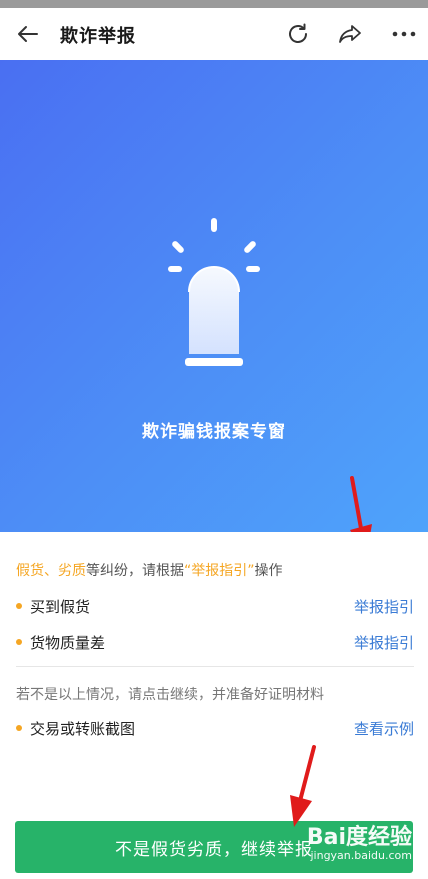 The width and height of the screenshot is (428, 879). What do you see at coordinates (215, 606) in the screenshot?
I see `list-item: 买到假货 举报指引` at bounding box center [215, 606].